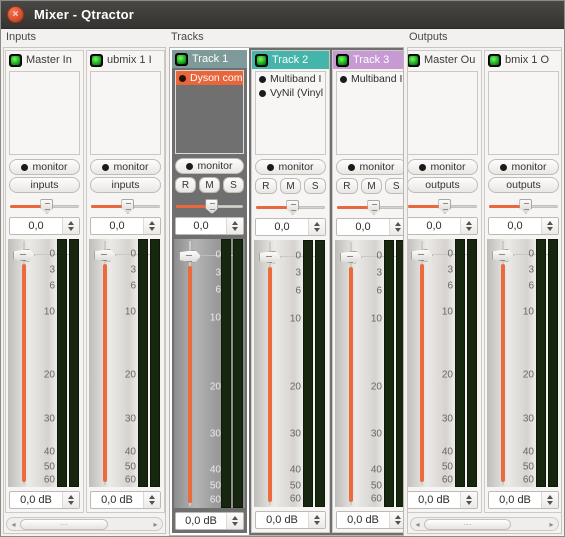 Image resolution: width=565 pixels, height=537 pixels. Describe the element at coordinates (44, 60) in the screenshot. I see `strip-header: Master In` at that location.